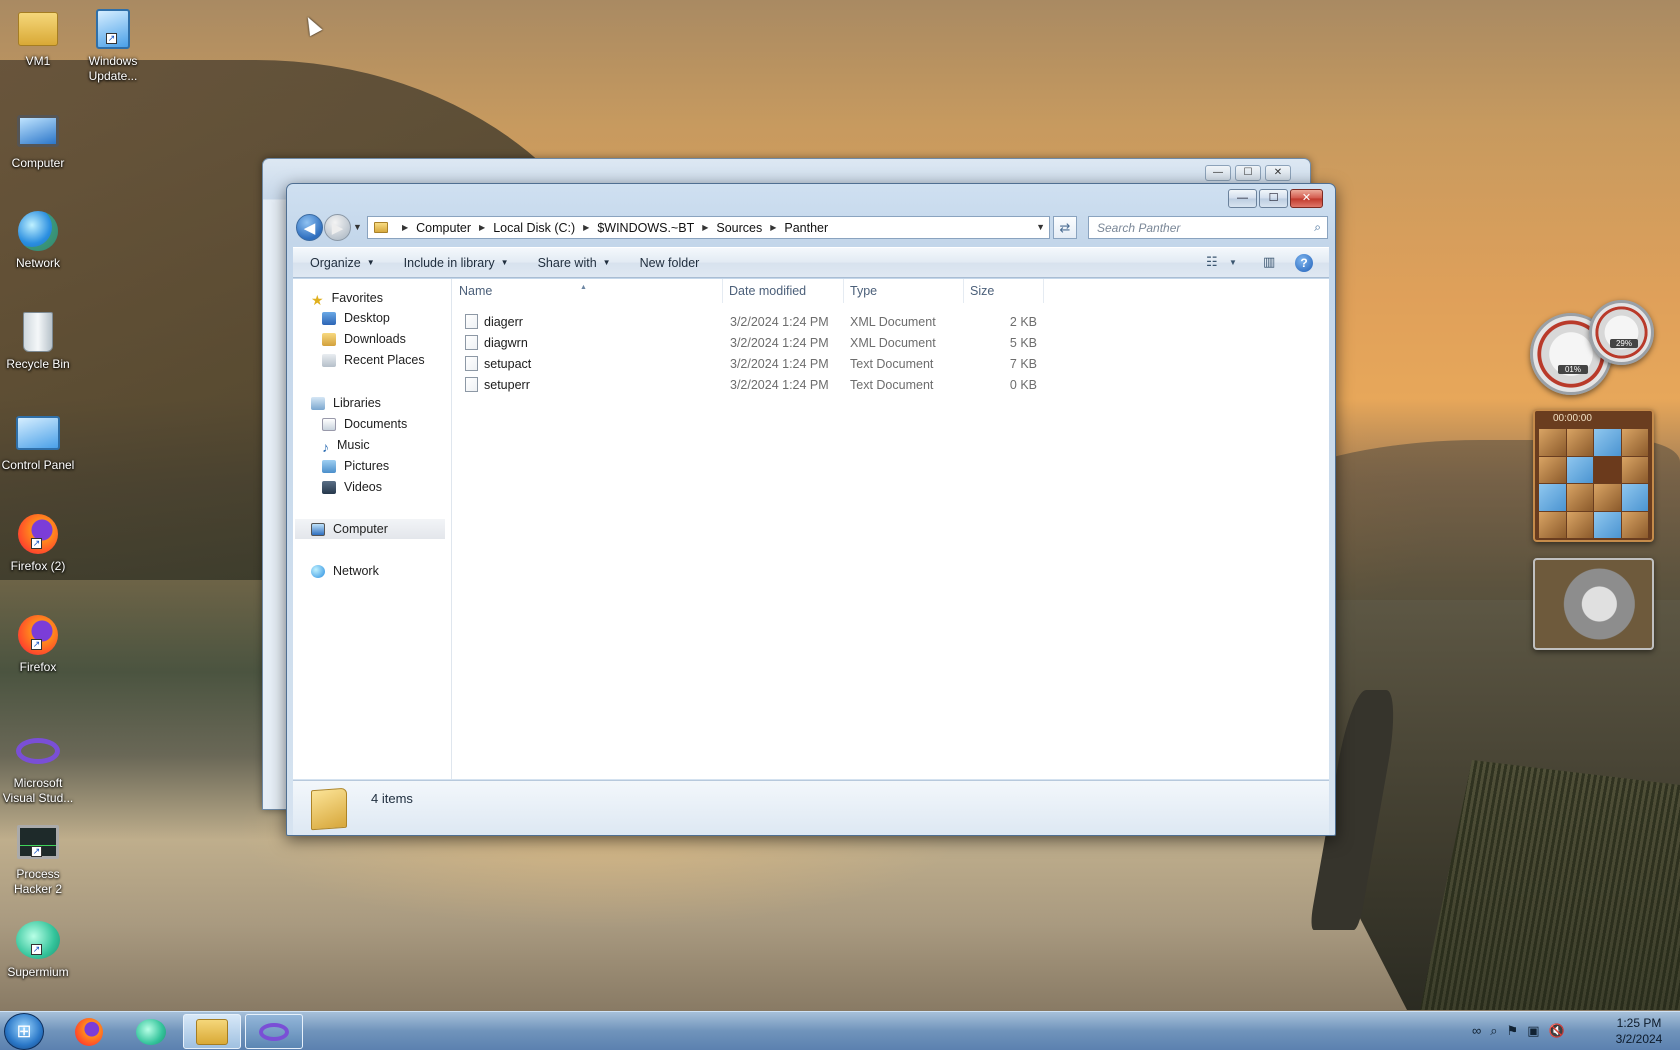  Describe the element at coordinates (567, 262) in the screenshot. I see `share-with-label: Share with` at that location.